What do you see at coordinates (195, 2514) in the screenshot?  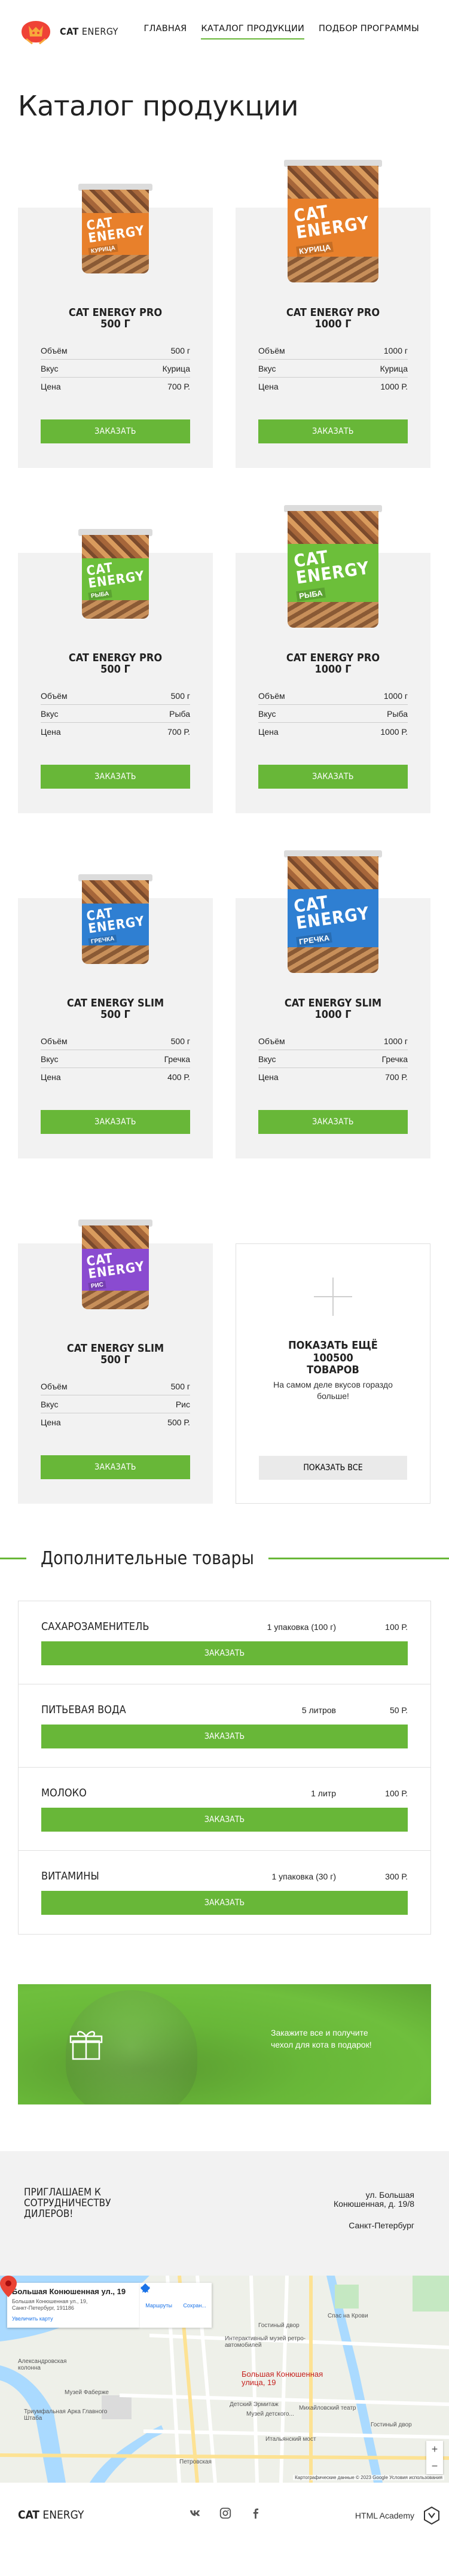 I see `vk-icon` at bounding box center [195, 2514].